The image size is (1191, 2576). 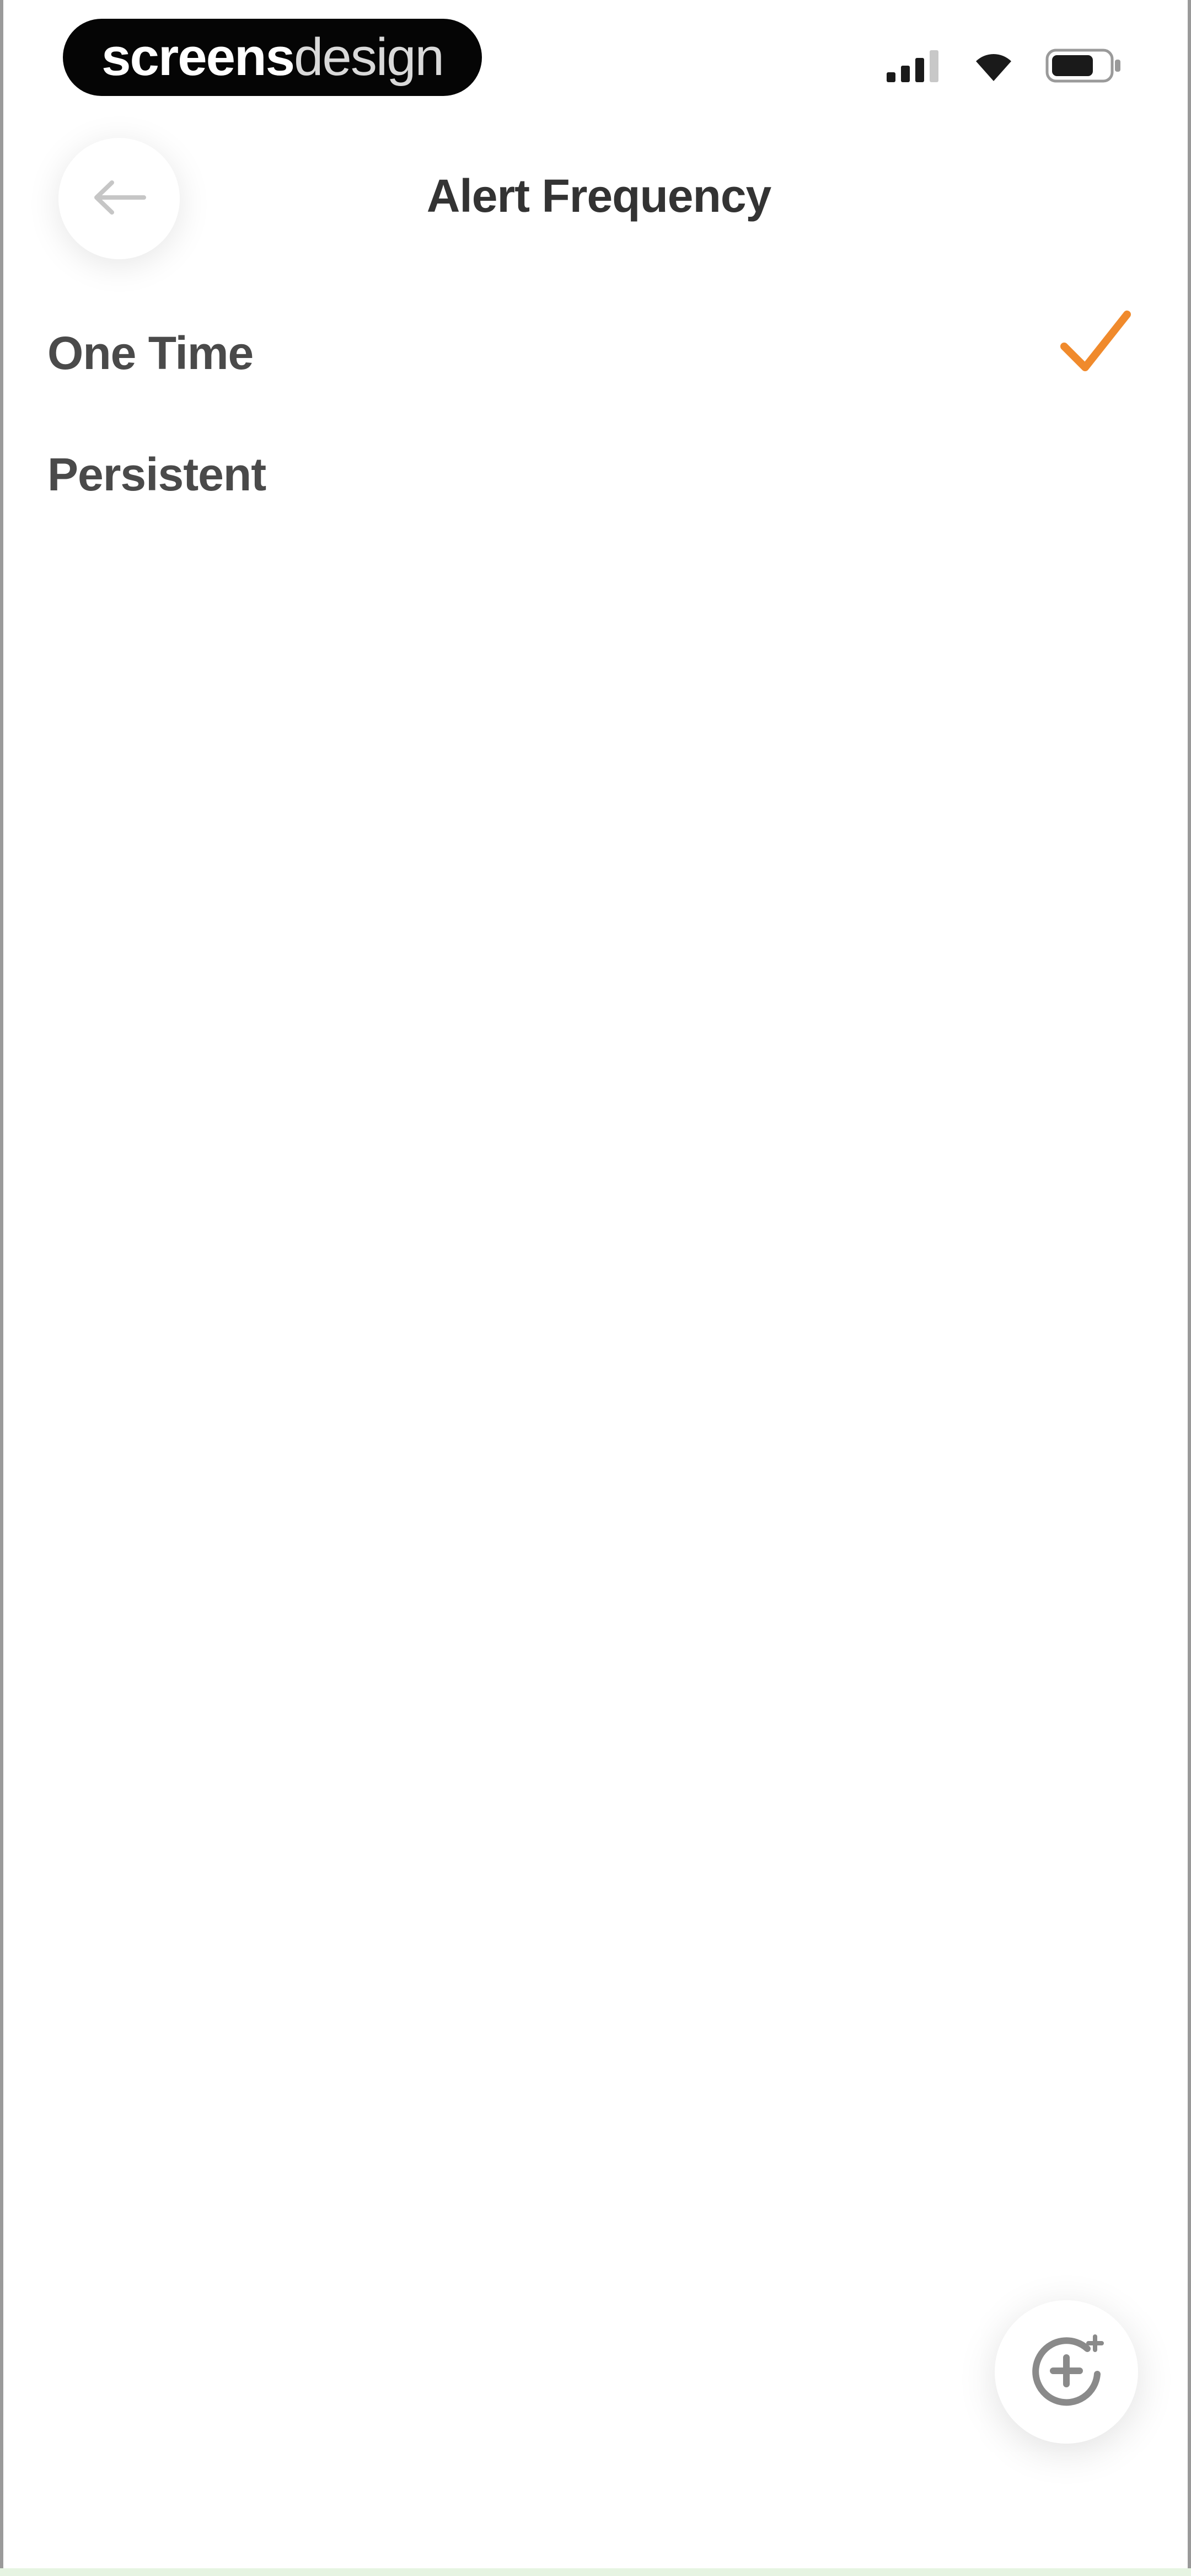 I want to click on nav-header: Alert Frequency, so click(x=597, y=193).